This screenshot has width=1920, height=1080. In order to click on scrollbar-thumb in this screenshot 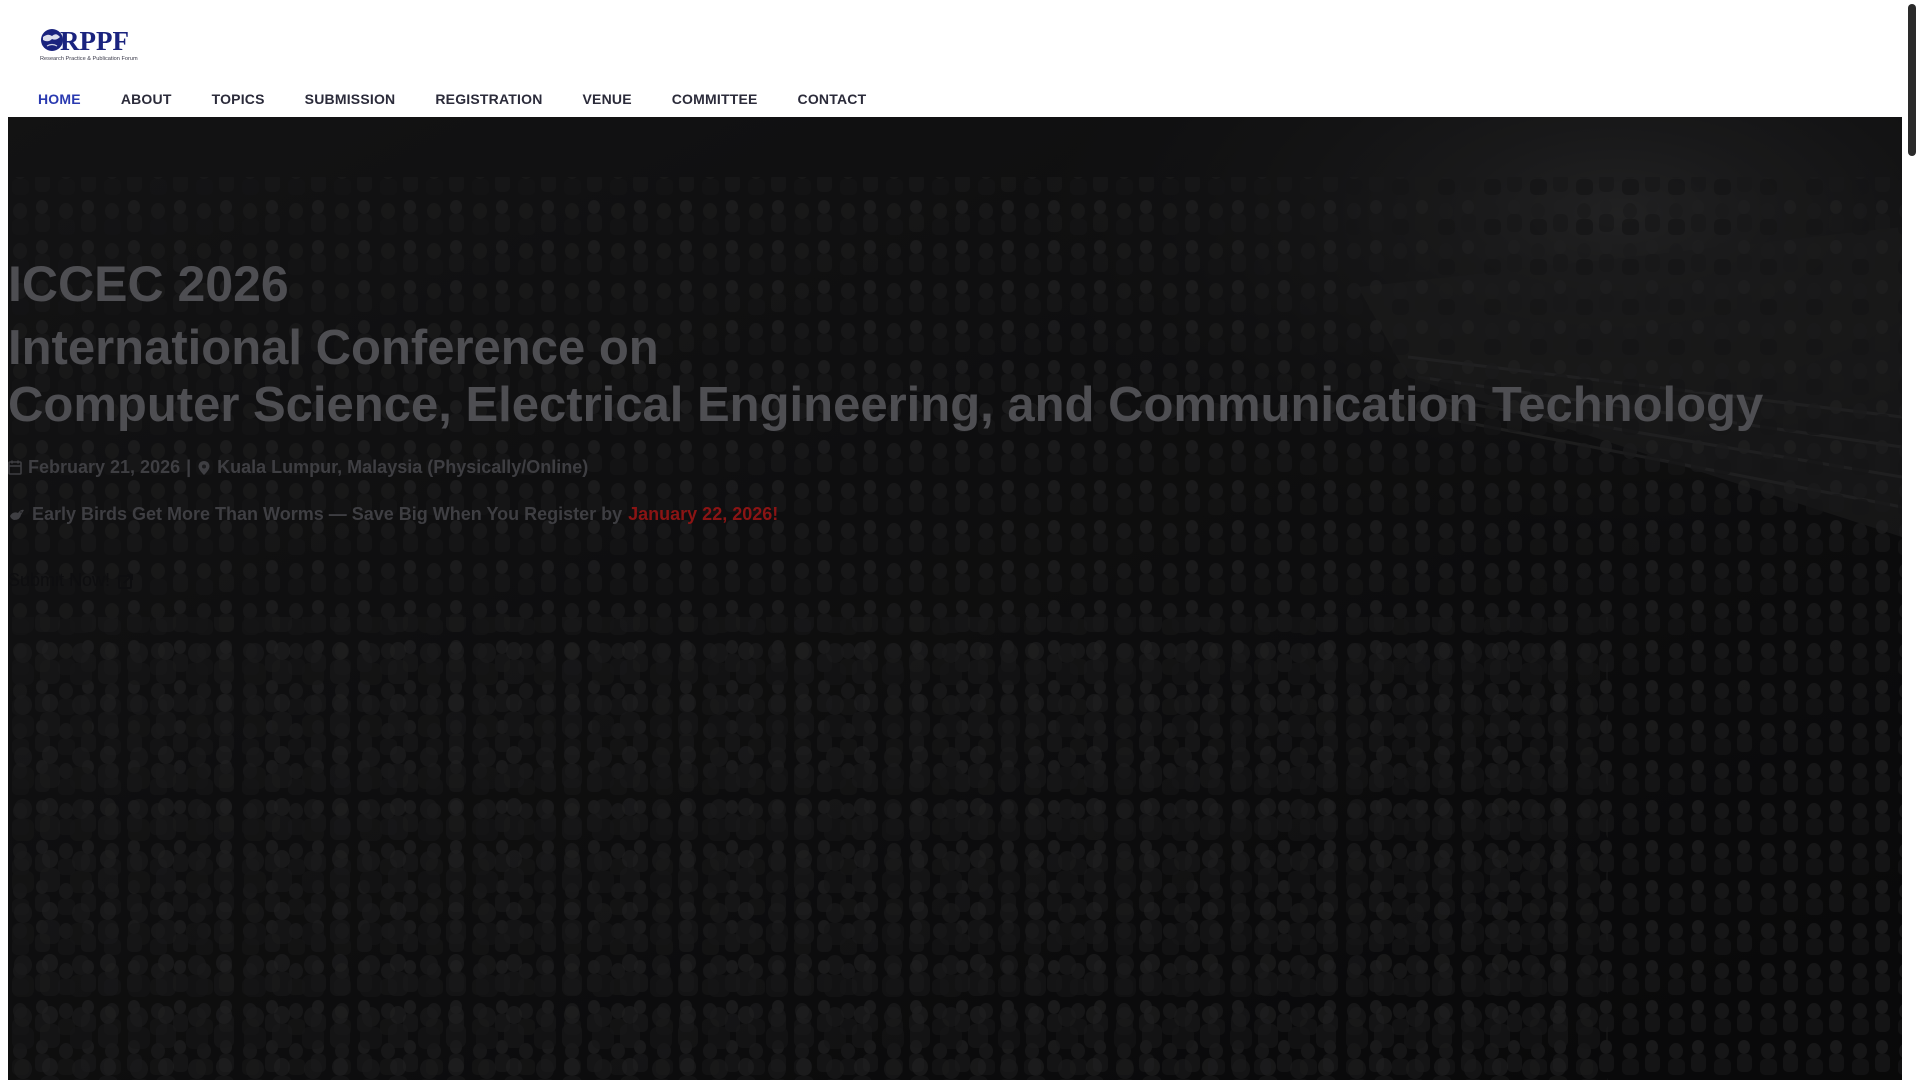, I will do `click(1912, 80)`.